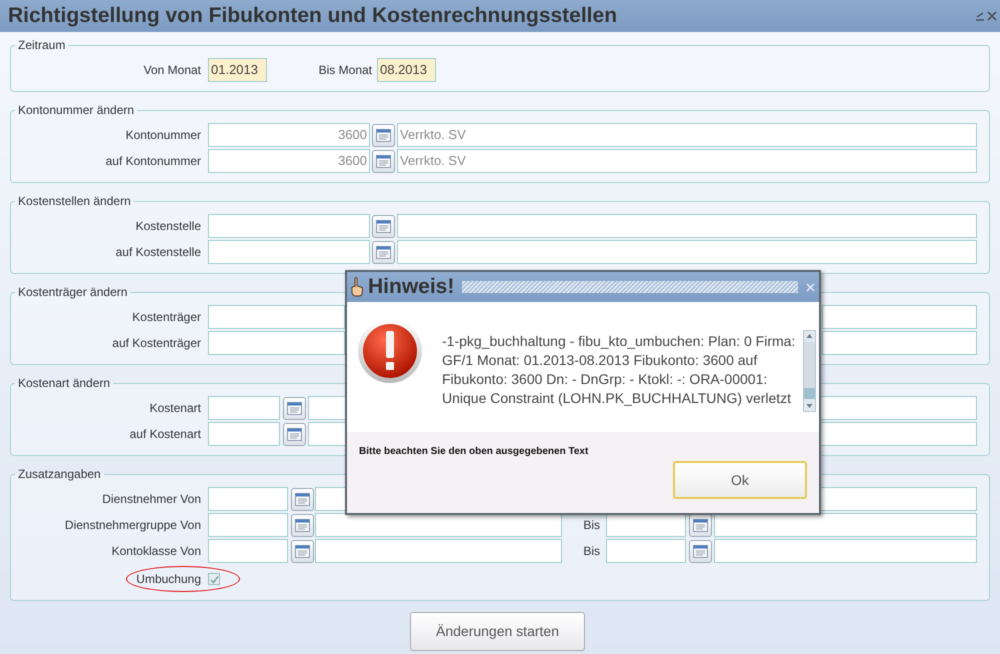 The width and height of the screenshot is (1000, 654). Describe the element at coordinates (172, 70) in the screenshot. I see `field-label: Von Monat` at that location.